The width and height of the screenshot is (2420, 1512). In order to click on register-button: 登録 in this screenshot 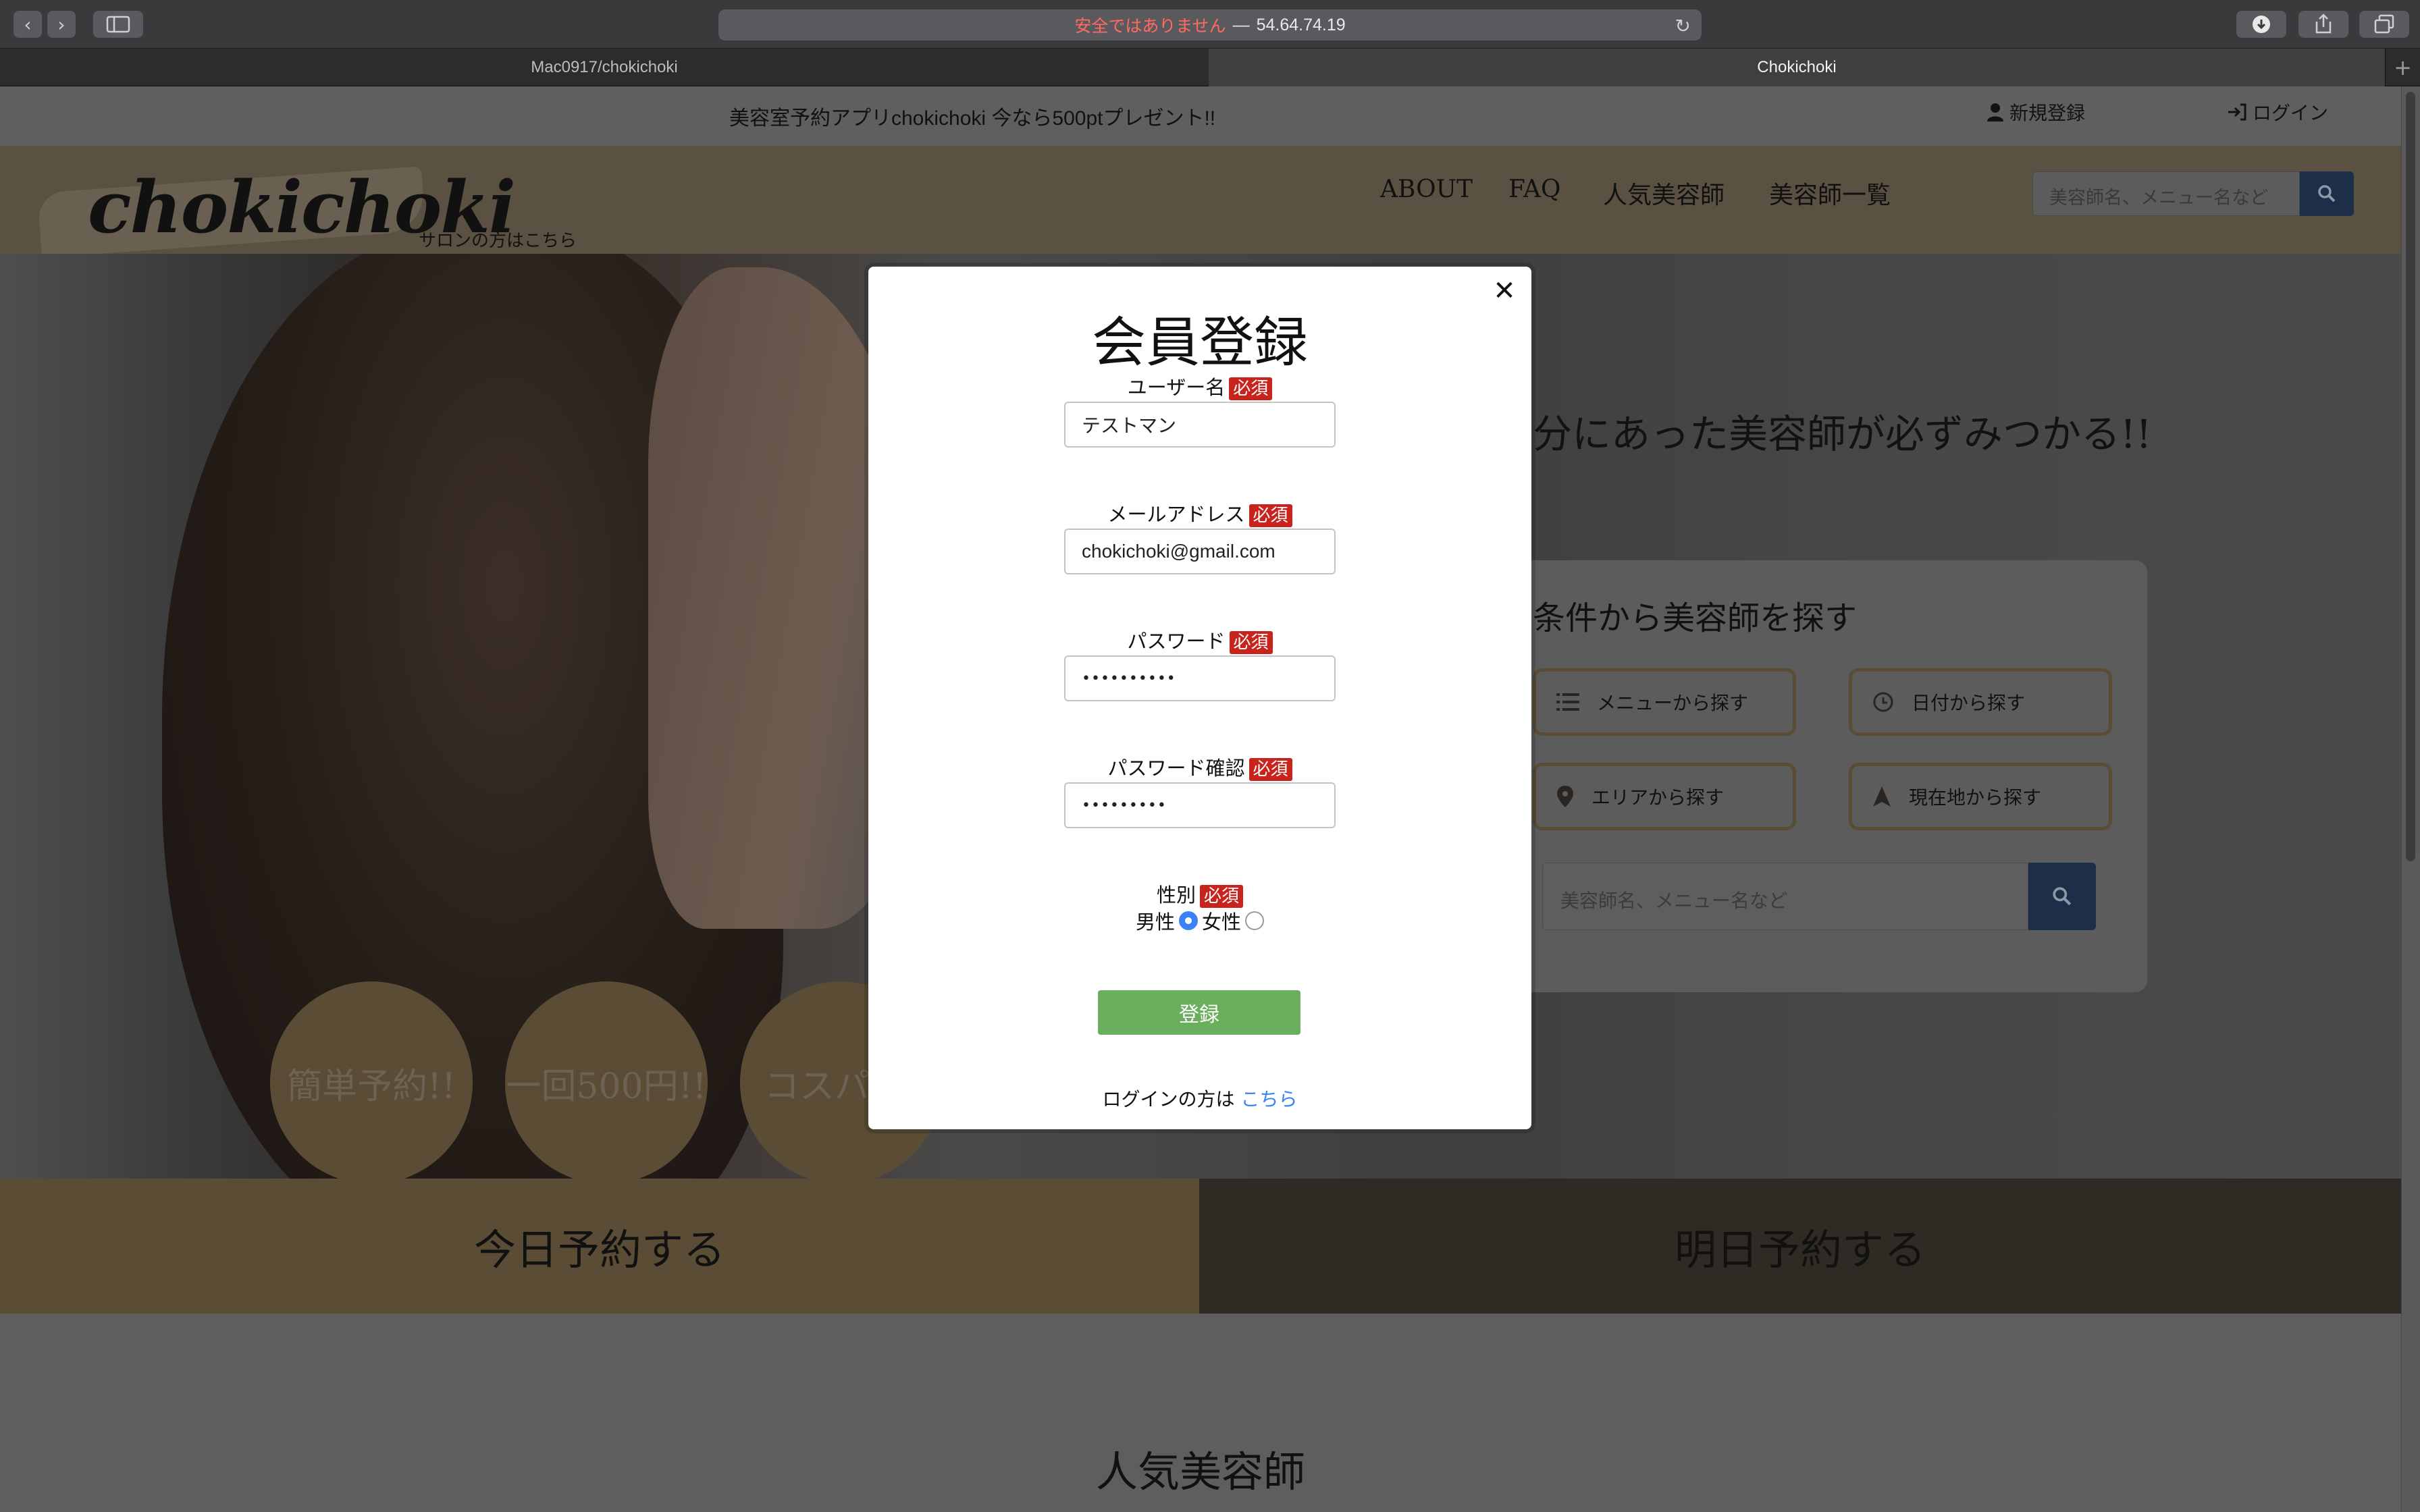, I will do `click(1199, 1013)`.